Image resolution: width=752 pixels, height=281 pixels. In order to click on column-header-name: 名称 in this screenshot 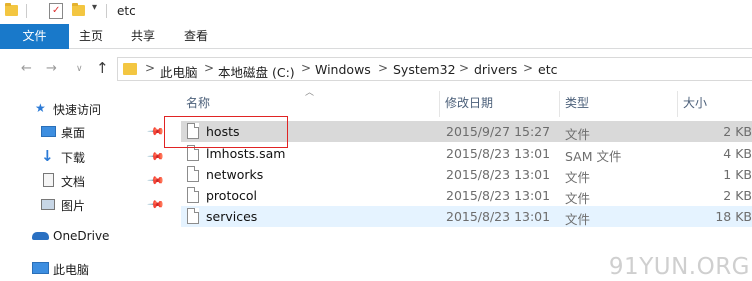, I will do `click(310, 106)`.